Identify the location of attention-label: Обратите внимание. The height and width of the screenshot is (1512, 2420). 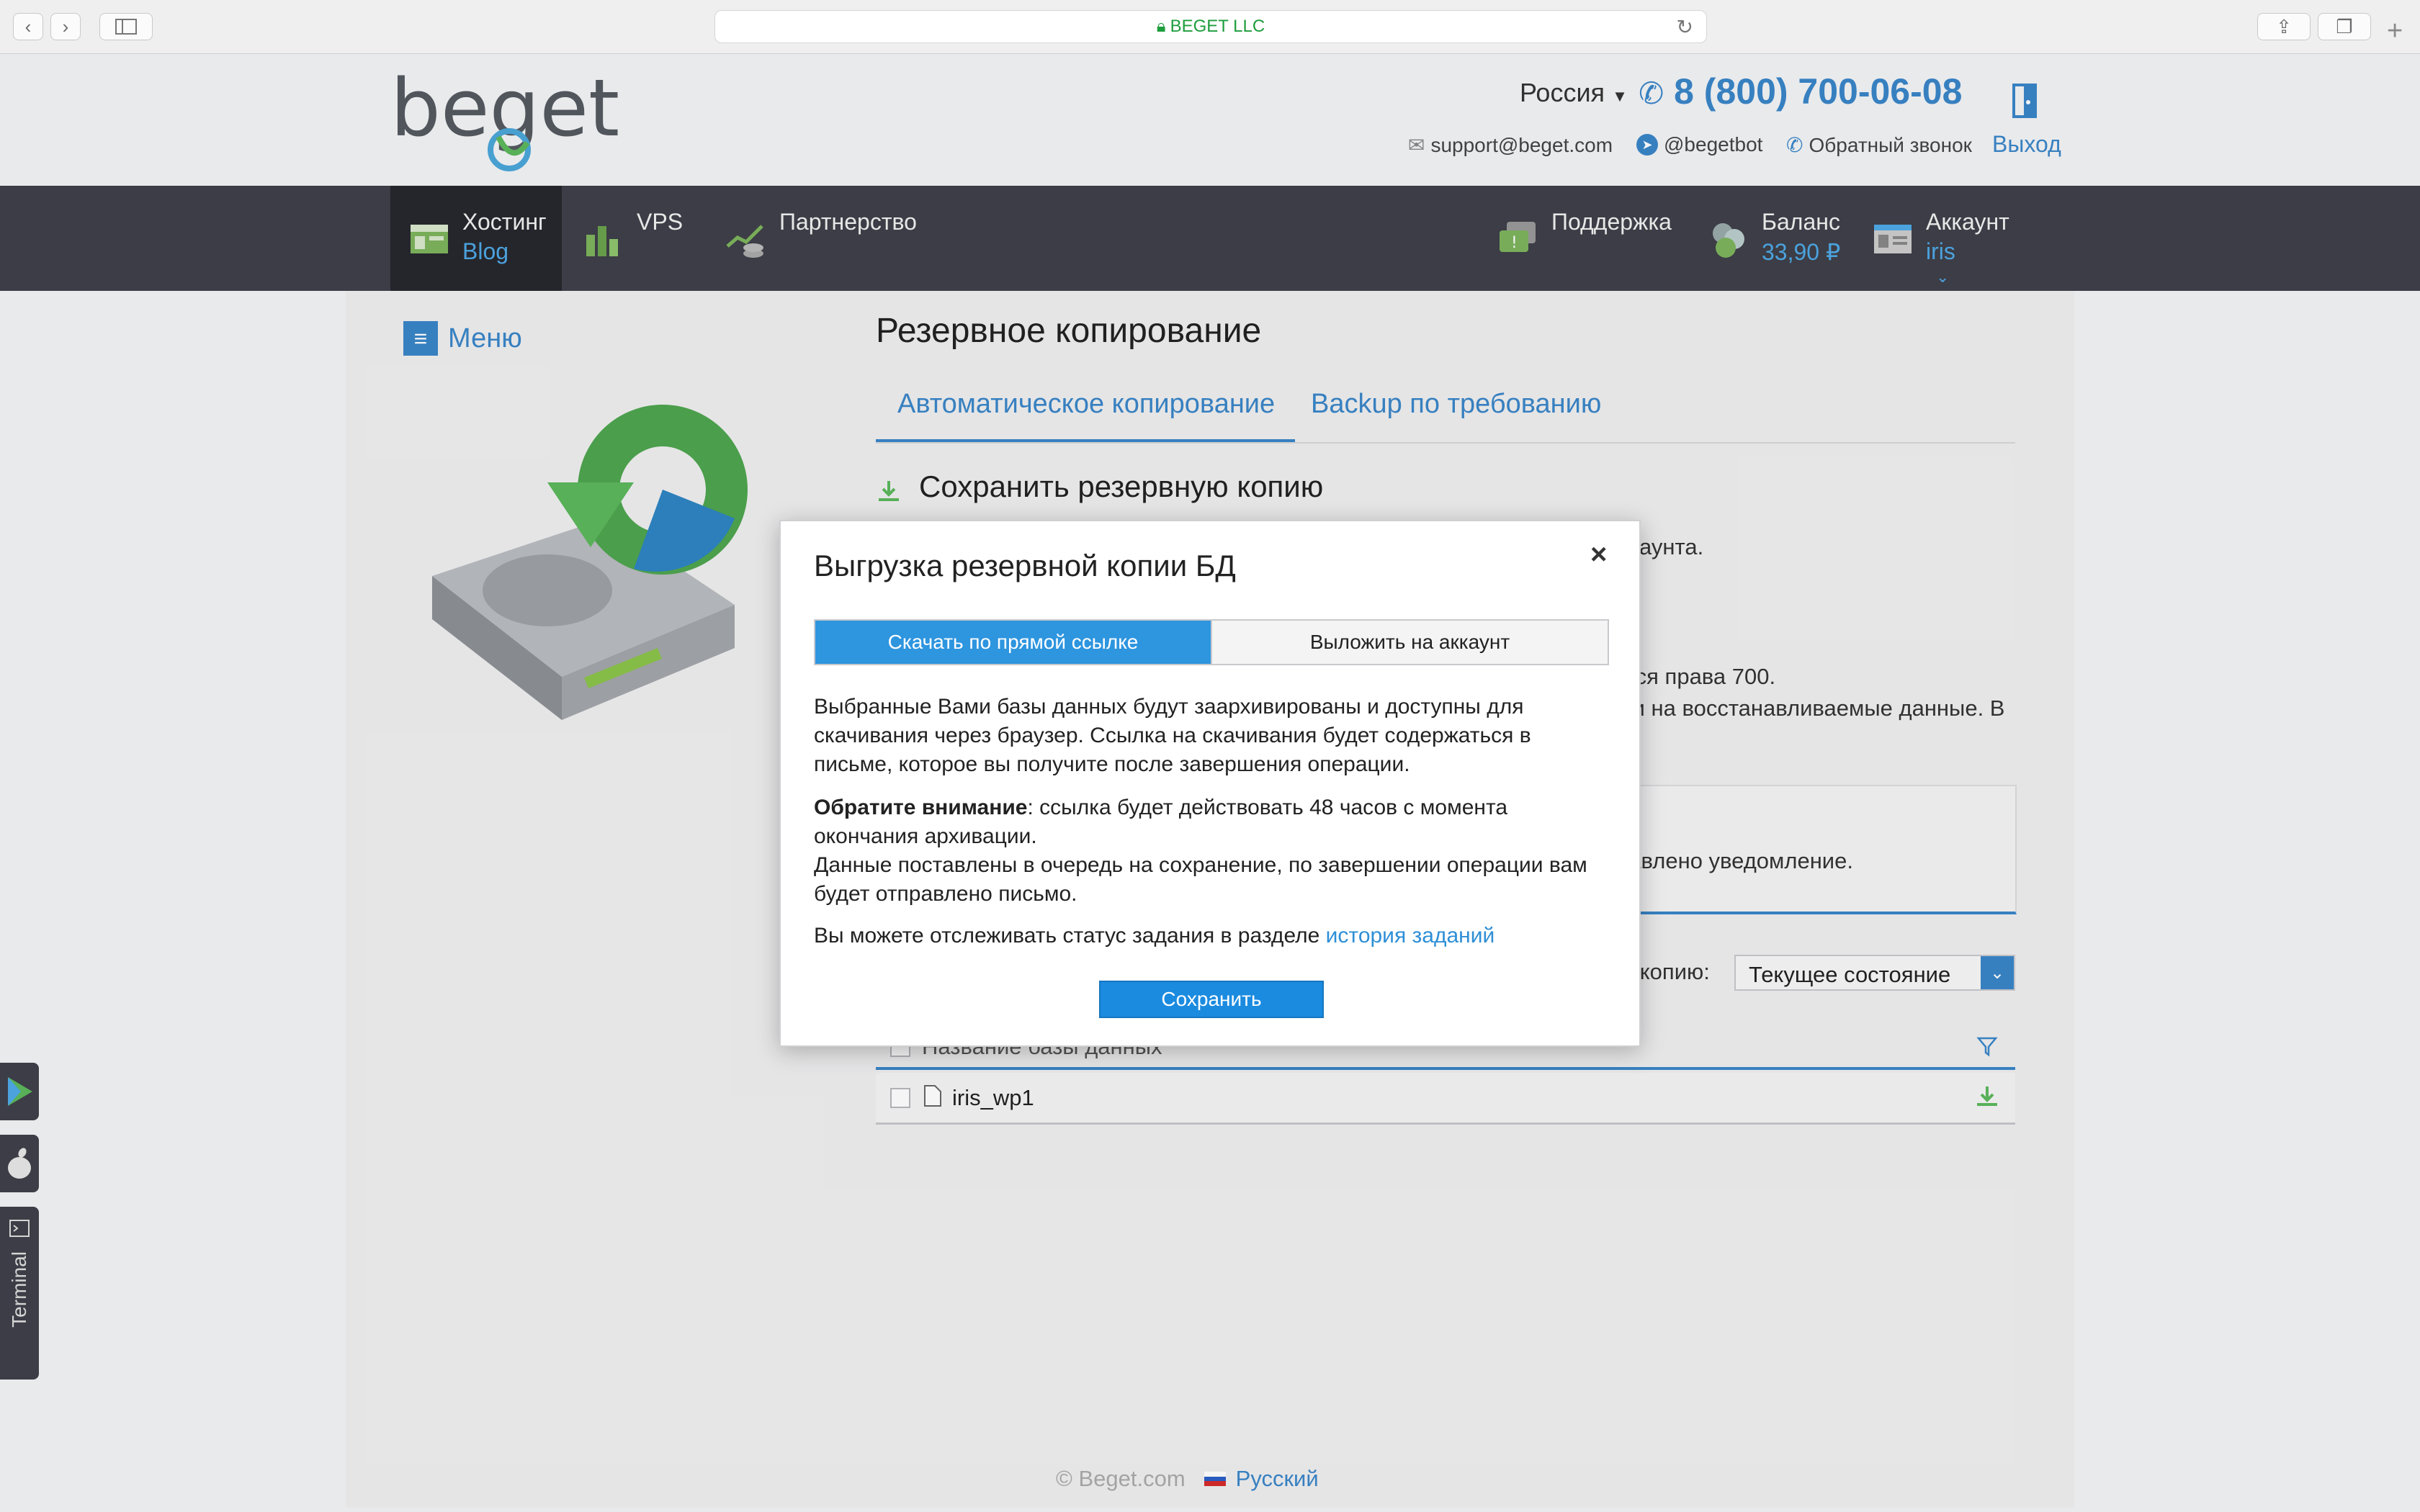
(921, 807).